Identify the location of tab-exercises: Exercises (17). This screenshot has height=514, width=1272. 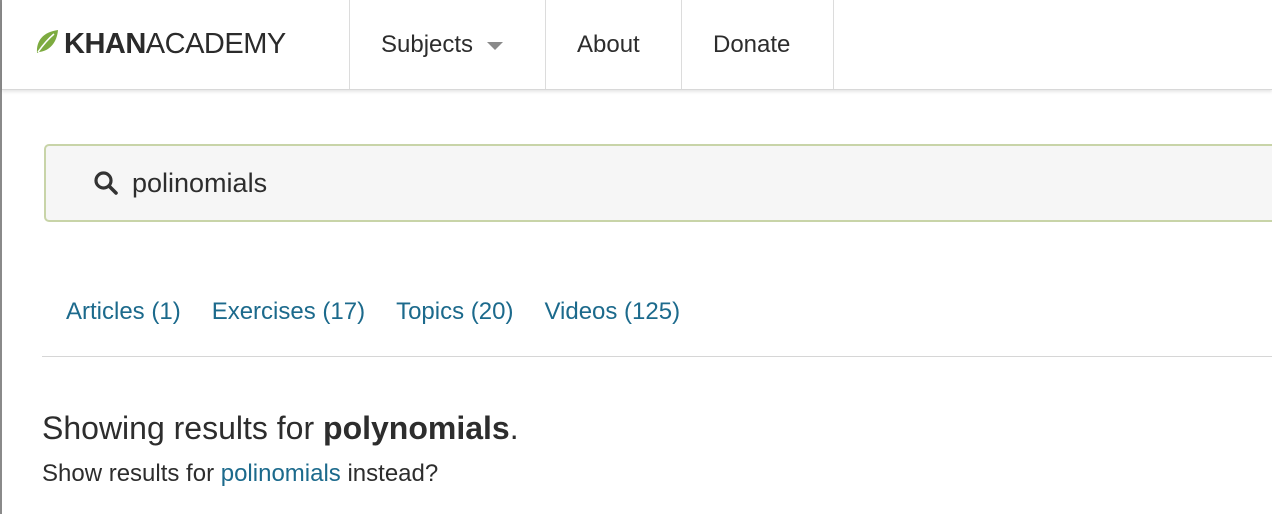
(288, 308).